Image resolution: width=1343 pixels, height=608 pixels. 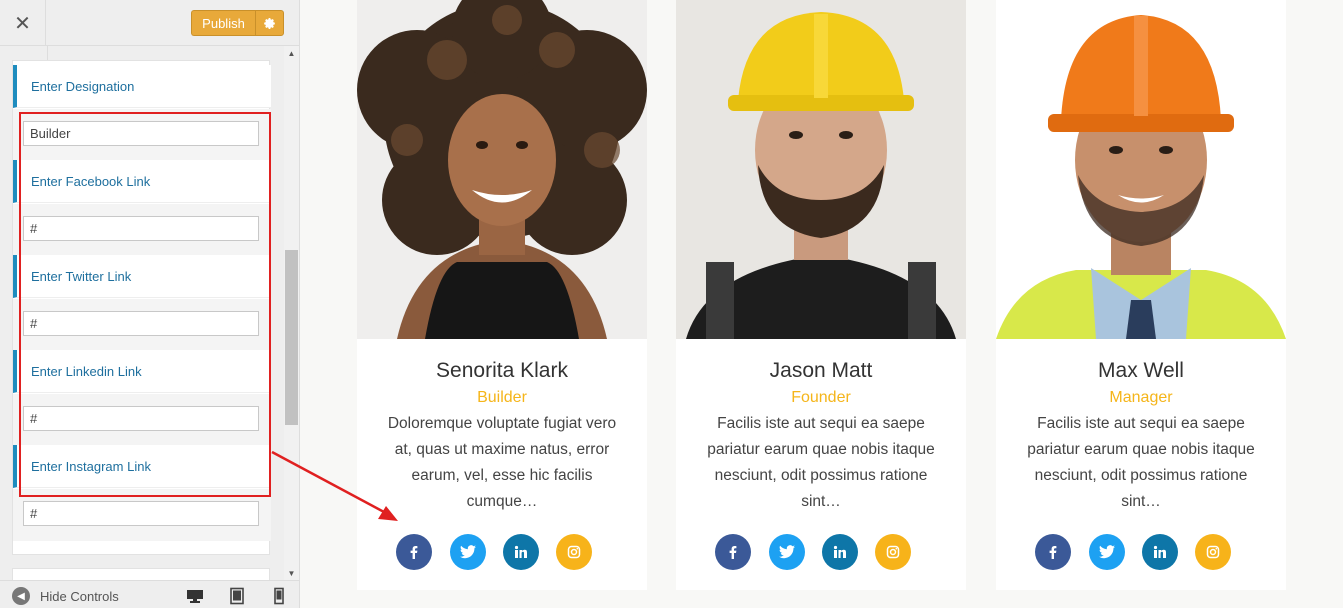 I want to click on instagram-link-label: Enter Instagram Link, so click(x=142, y=466).